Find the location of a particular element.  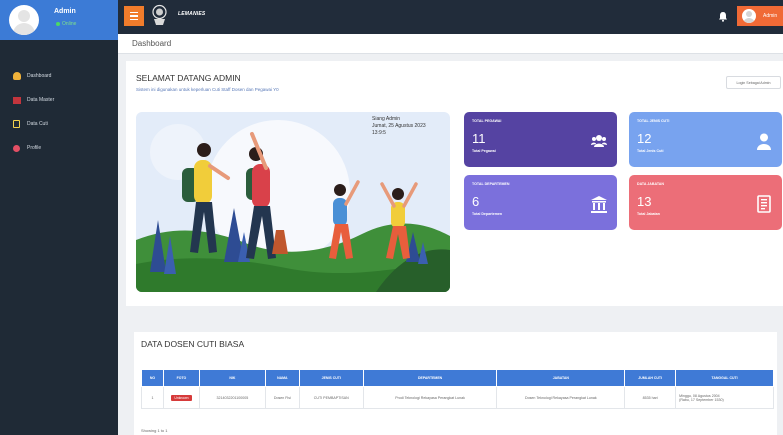

cell-nama: Dosen Fisi is located at coordinates (282, 397).